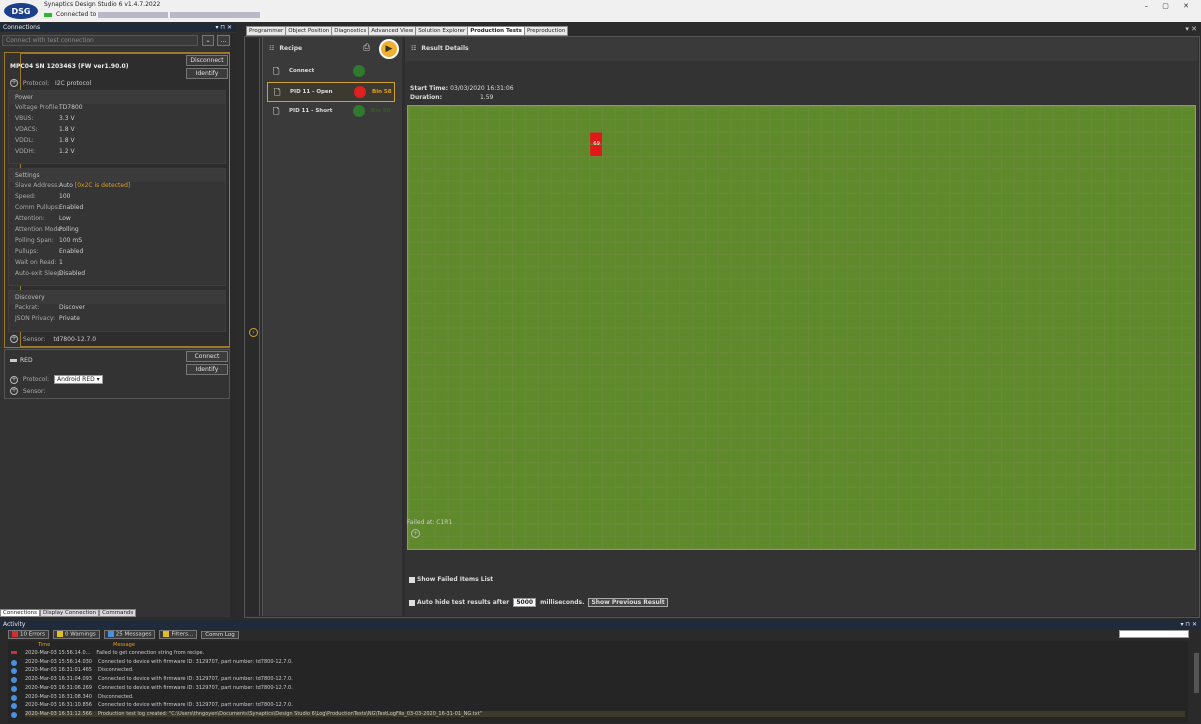 This screenshot has height=724, width=1201. What do you see at coordinates (79, 670) in the screenshot?
I see `log-row: 2020-Mar-03 16:31:01.465 Disconnected.` at bounding box center [79, 670].